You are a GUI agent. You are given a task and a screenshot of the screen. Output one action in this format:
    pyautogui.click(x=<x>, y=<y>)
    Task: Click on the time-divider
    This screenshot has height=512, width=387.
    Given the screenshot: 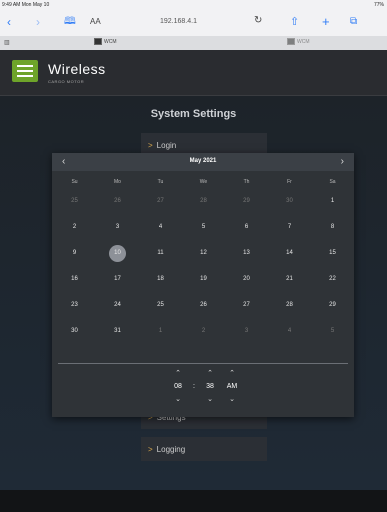 What is the action you would take?
    pyautogui.click(x=203, y=363)
    